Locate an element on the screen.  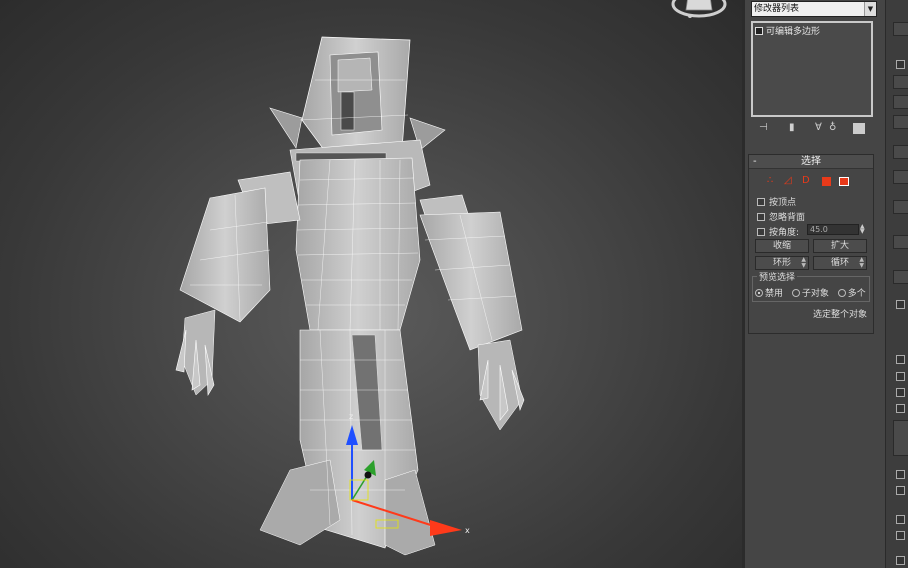
expand-icon is located at coordinates (759, 31).